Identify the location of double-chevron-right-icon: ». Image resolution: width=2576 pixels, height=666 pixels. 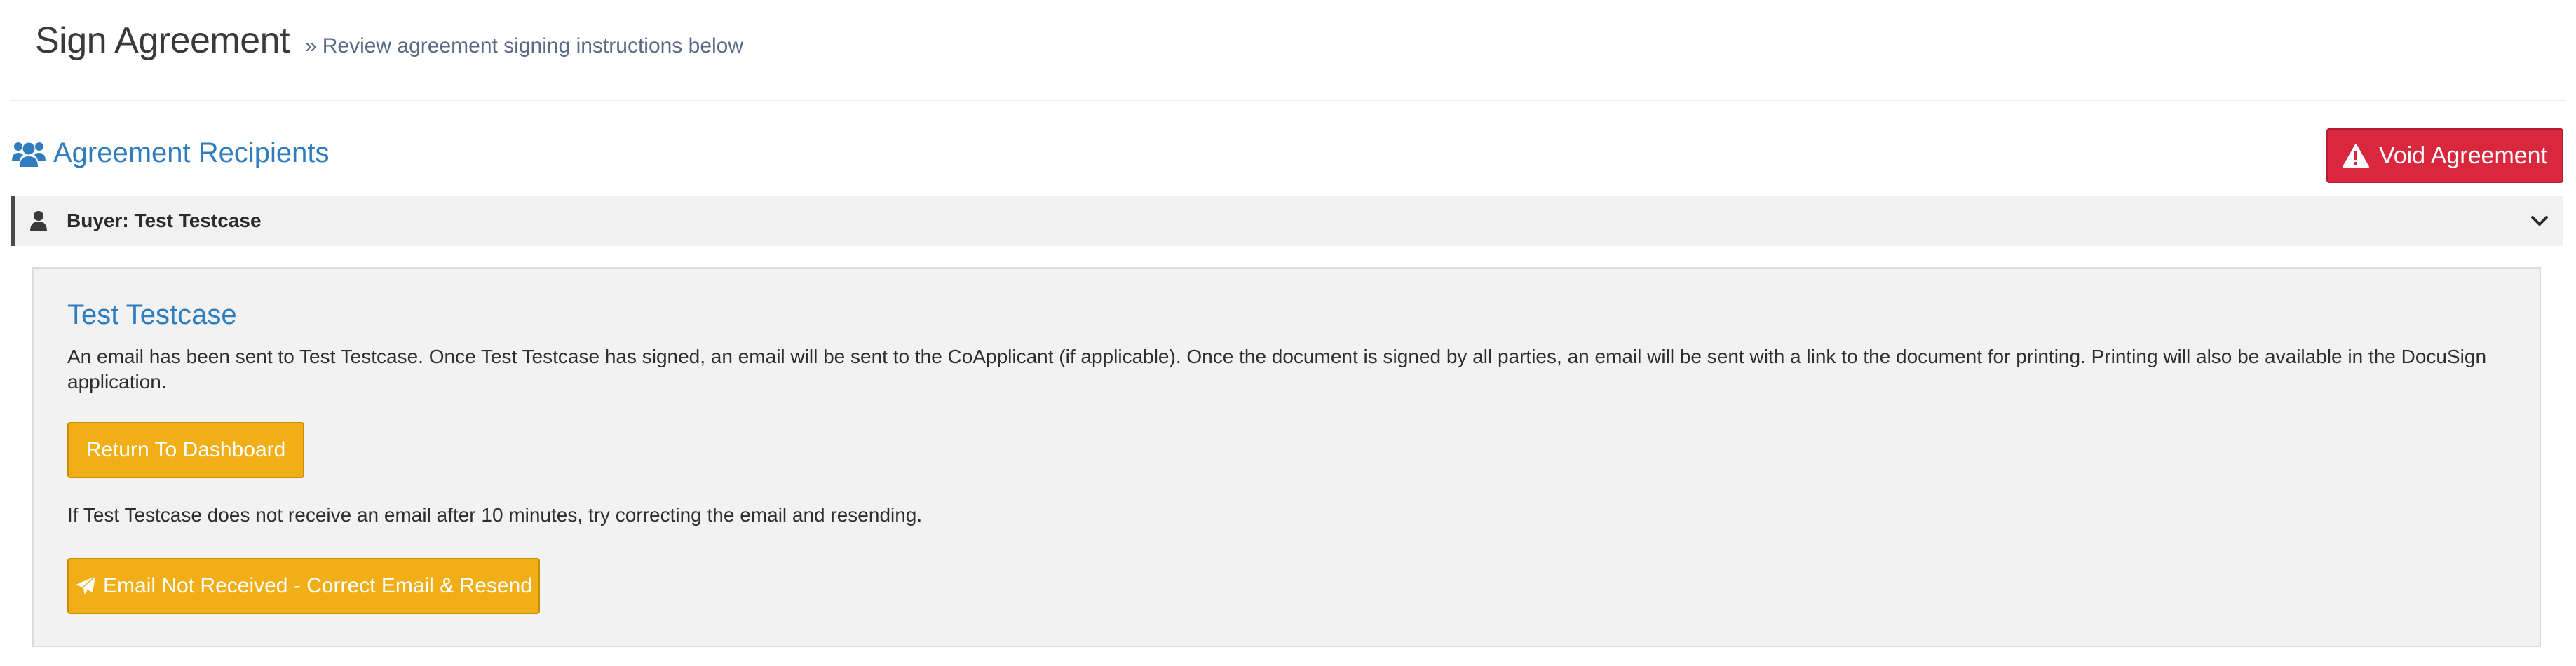
(311, 45).